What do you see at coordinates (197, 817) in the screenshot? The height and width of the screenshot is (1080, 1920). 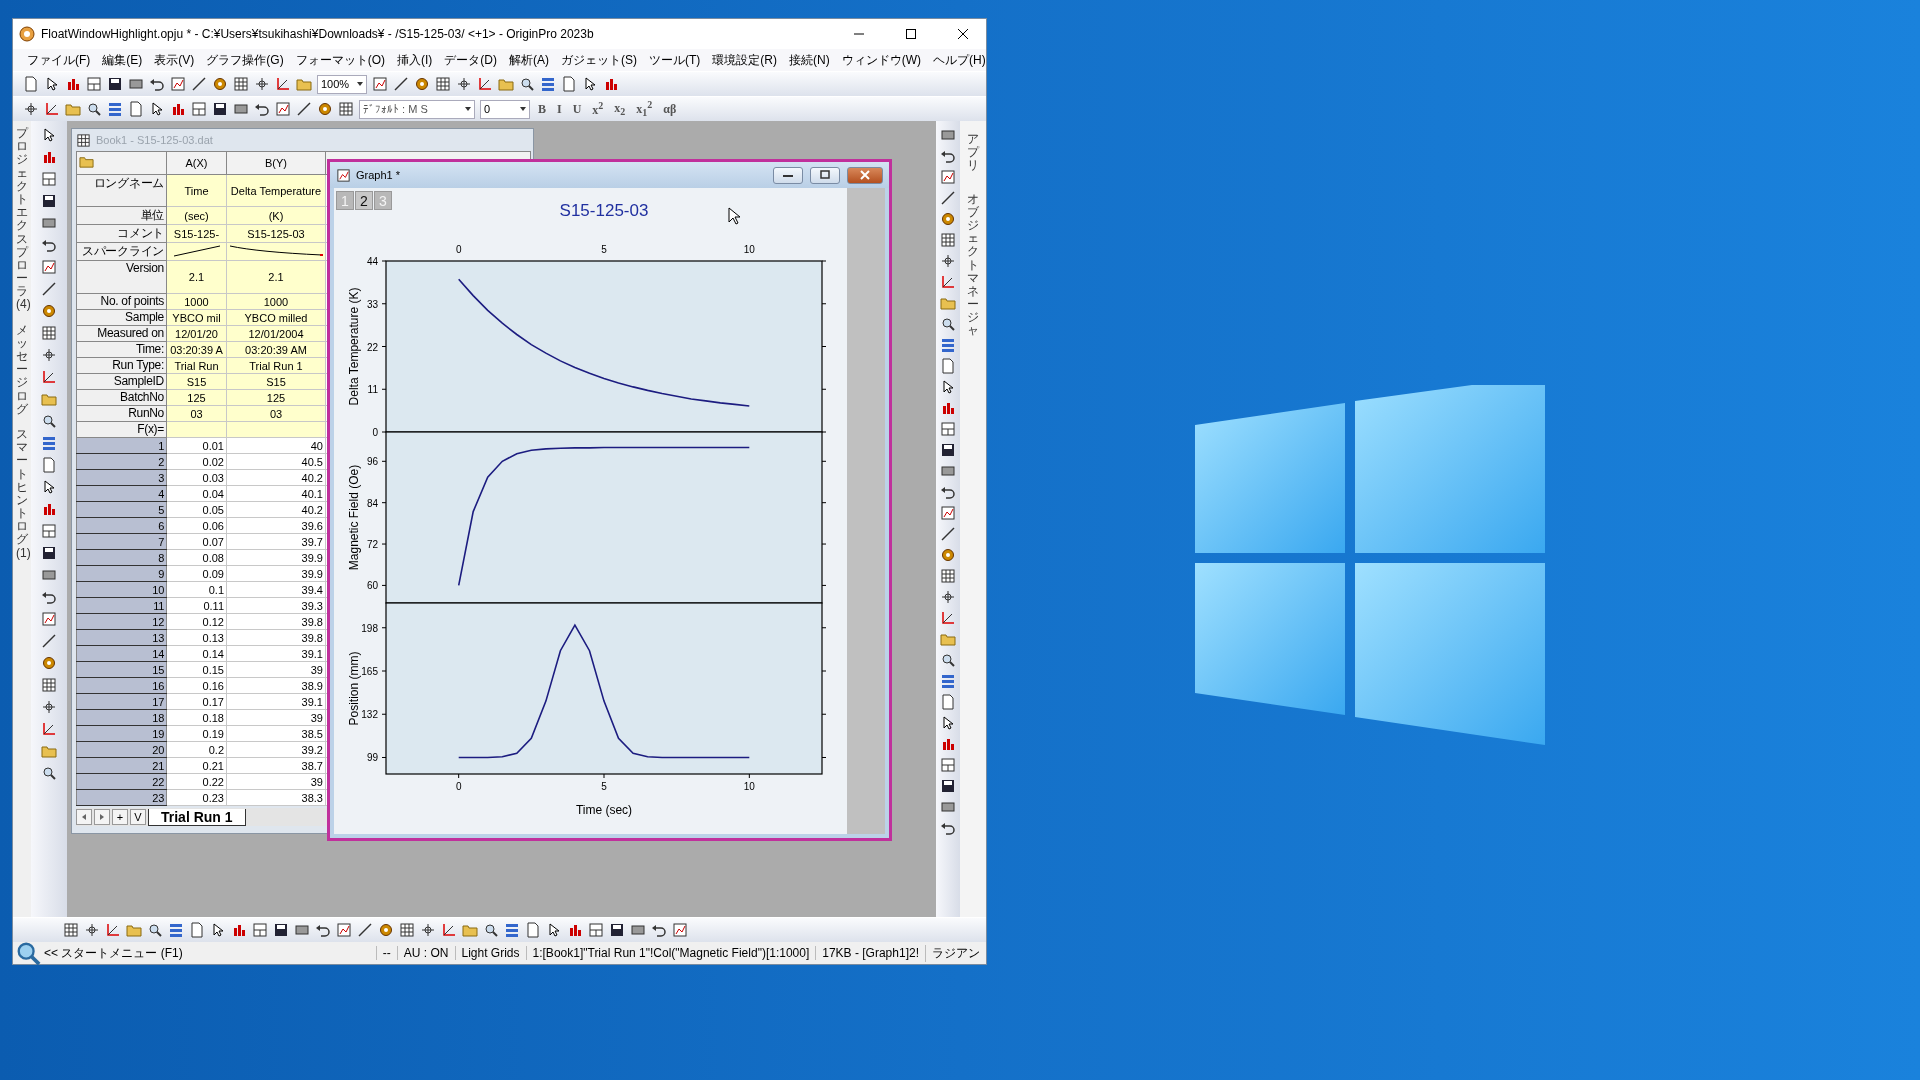 I see `sheet-tab: Trial Run 1` at bounding box center [197, 817].